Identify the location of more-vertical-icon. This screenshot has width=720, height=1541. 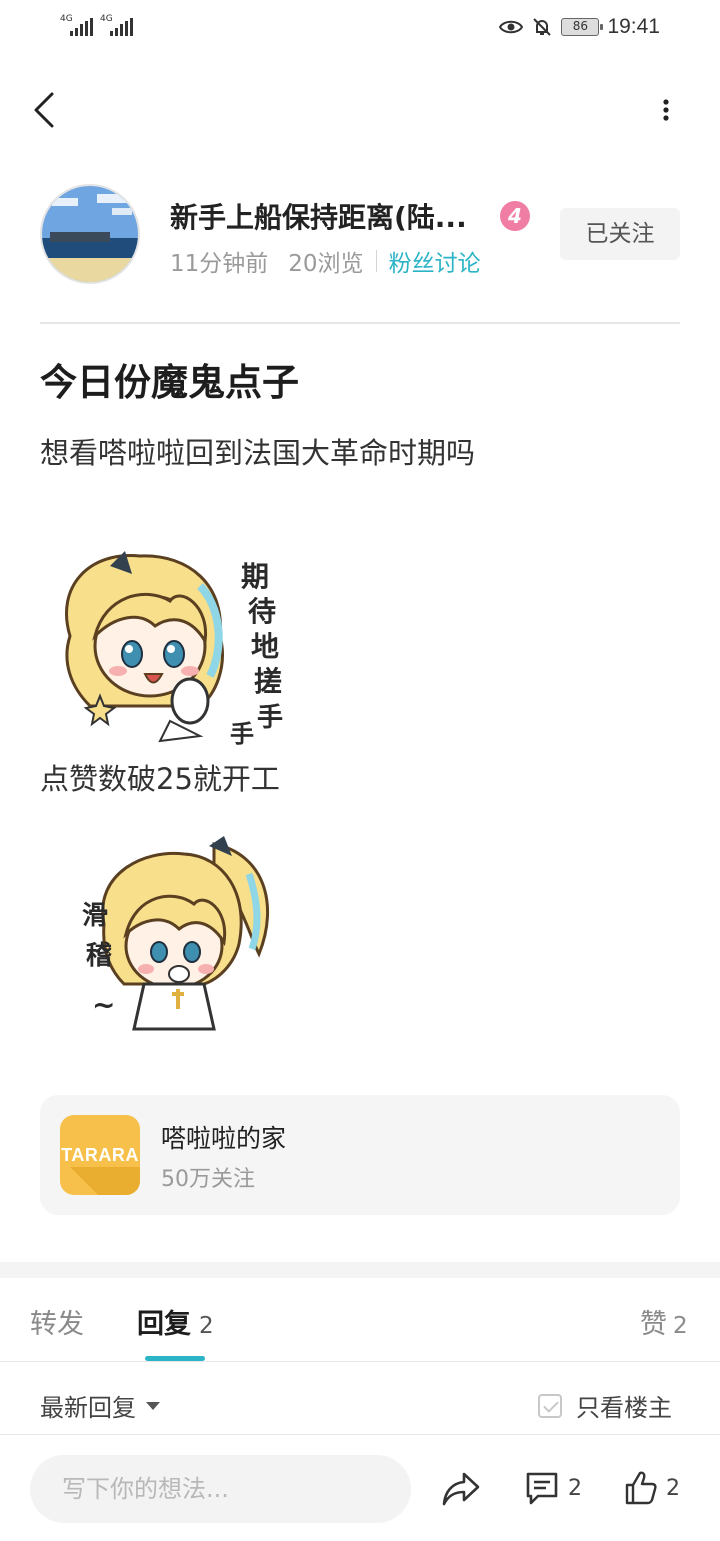
(666, 110).